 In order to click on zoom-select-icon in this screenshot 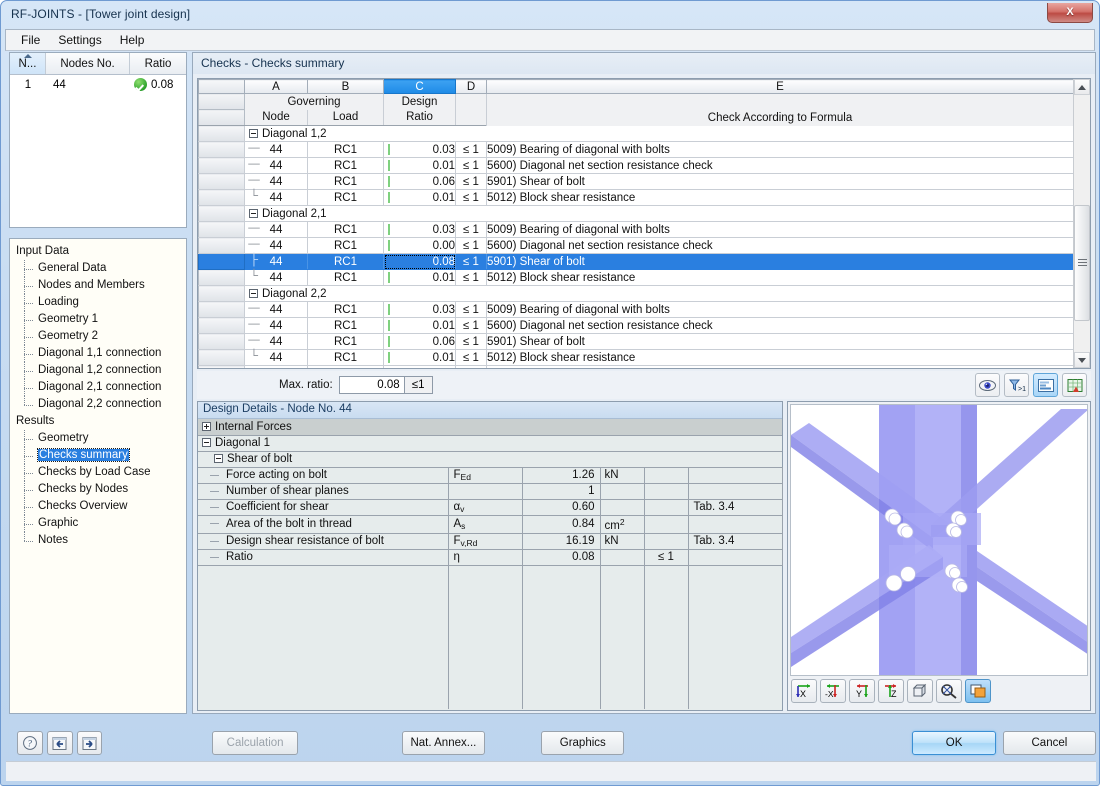, I will do `click(949, 691)`.